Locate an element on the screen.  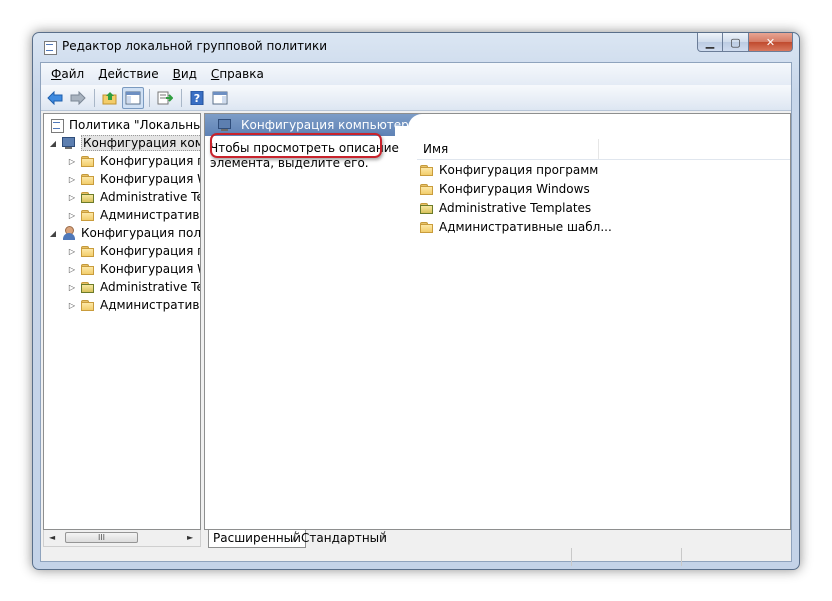
properties-pane-button is located at coordinates (220, 98).